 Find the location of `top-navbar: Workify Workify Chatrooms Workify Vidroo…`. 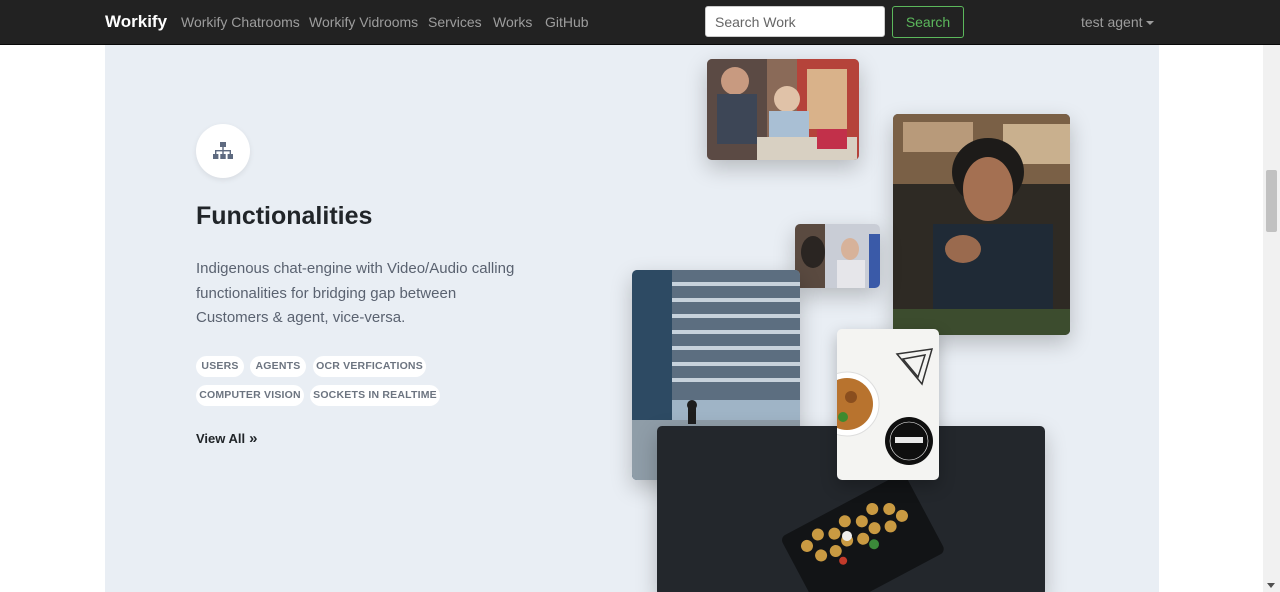

top-navbar: Workify Workify Chatrooms Workify Vidroo… is located at coordinates (640, 22).